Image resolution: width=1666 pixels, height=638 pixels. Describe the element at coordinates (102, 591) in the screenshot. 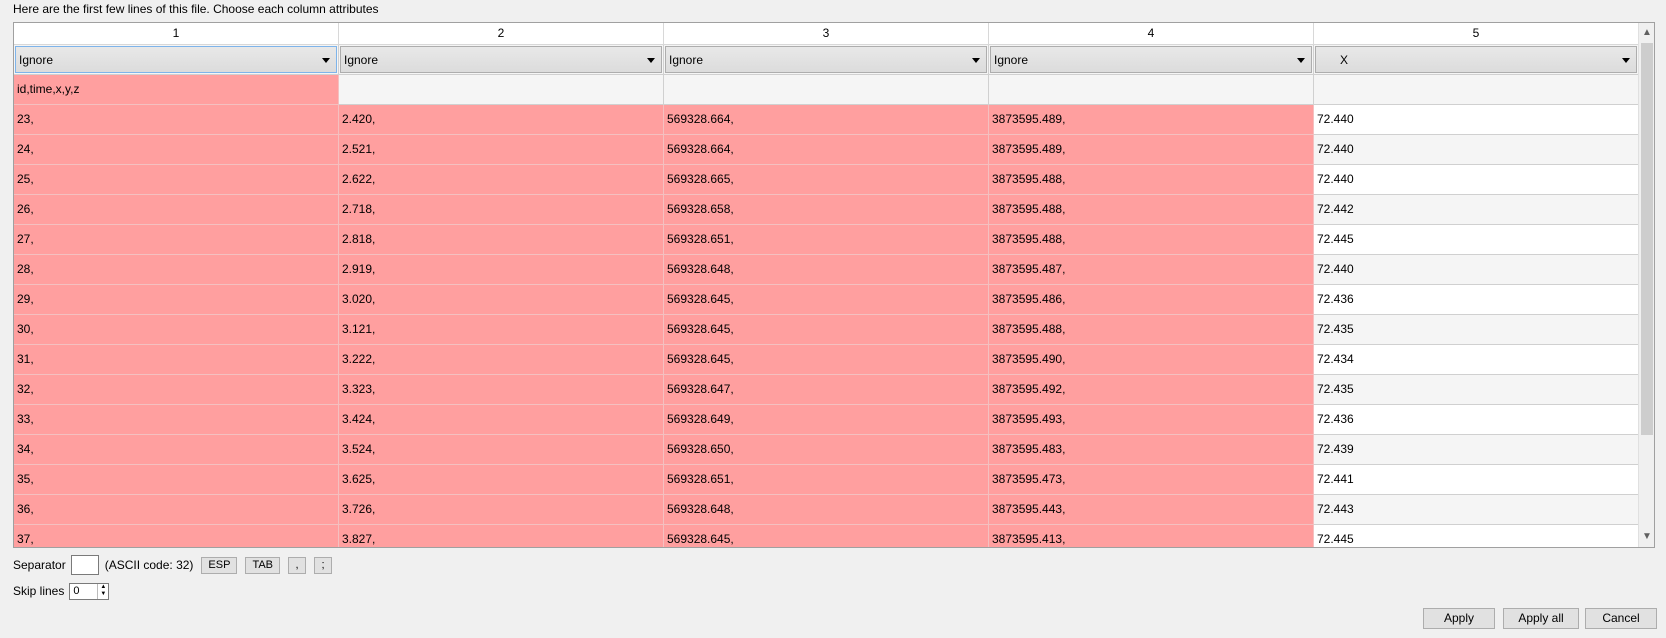

I see `spinner-arrows-icon: ▲ ▼` at that location.